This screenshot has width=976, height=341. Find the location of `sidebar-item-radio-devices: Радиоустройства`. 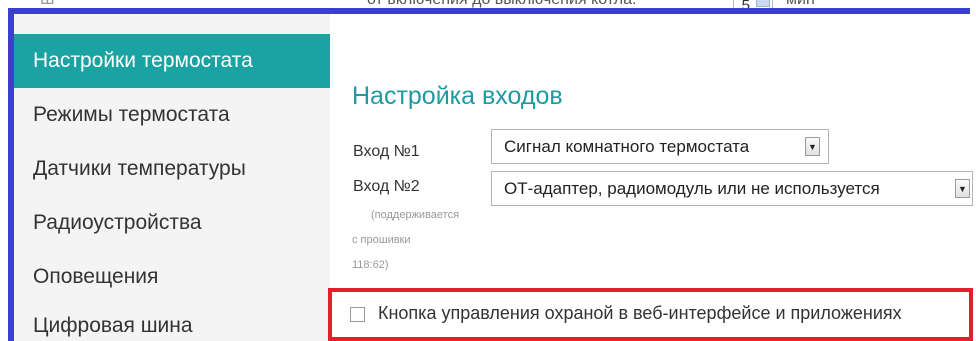

sidebar-item-radio-devices: Радиоустройства is located at coordinates (172, 223).